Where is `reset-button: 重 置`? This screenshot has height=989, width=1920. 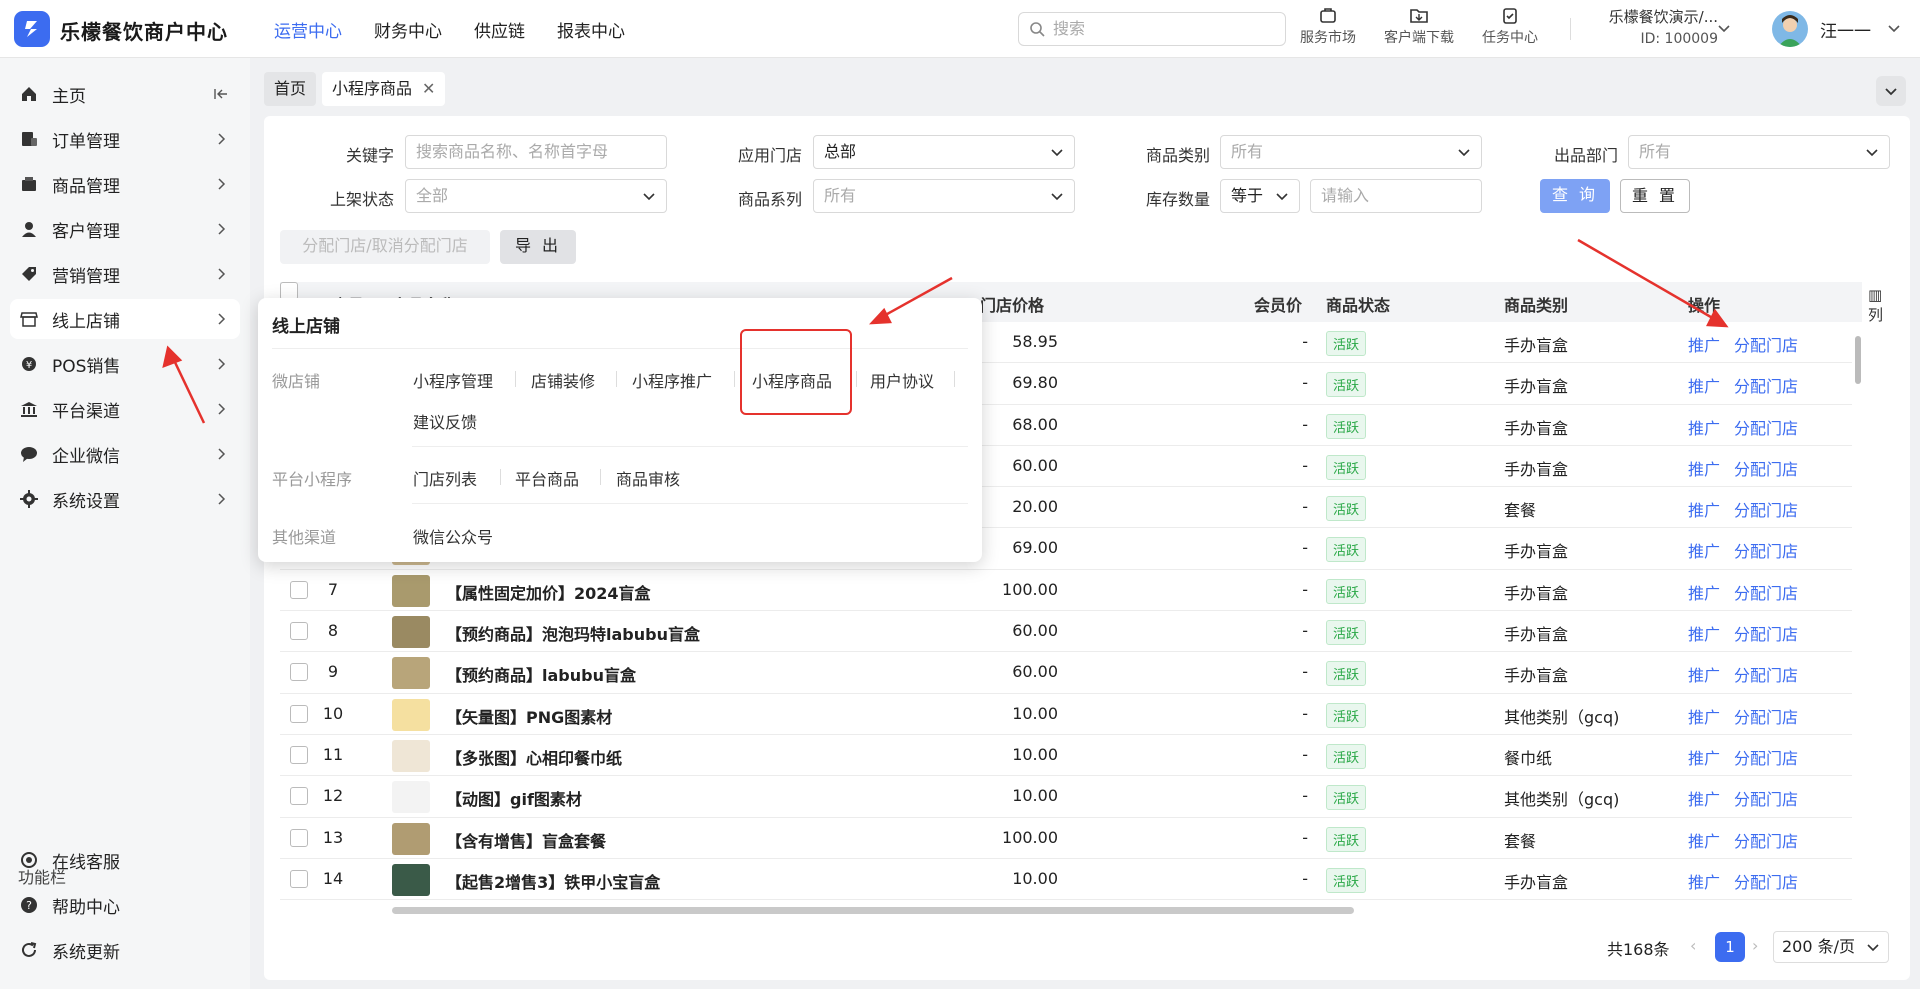 reset-button: 重 置 is located at coordinates (1655, 196).